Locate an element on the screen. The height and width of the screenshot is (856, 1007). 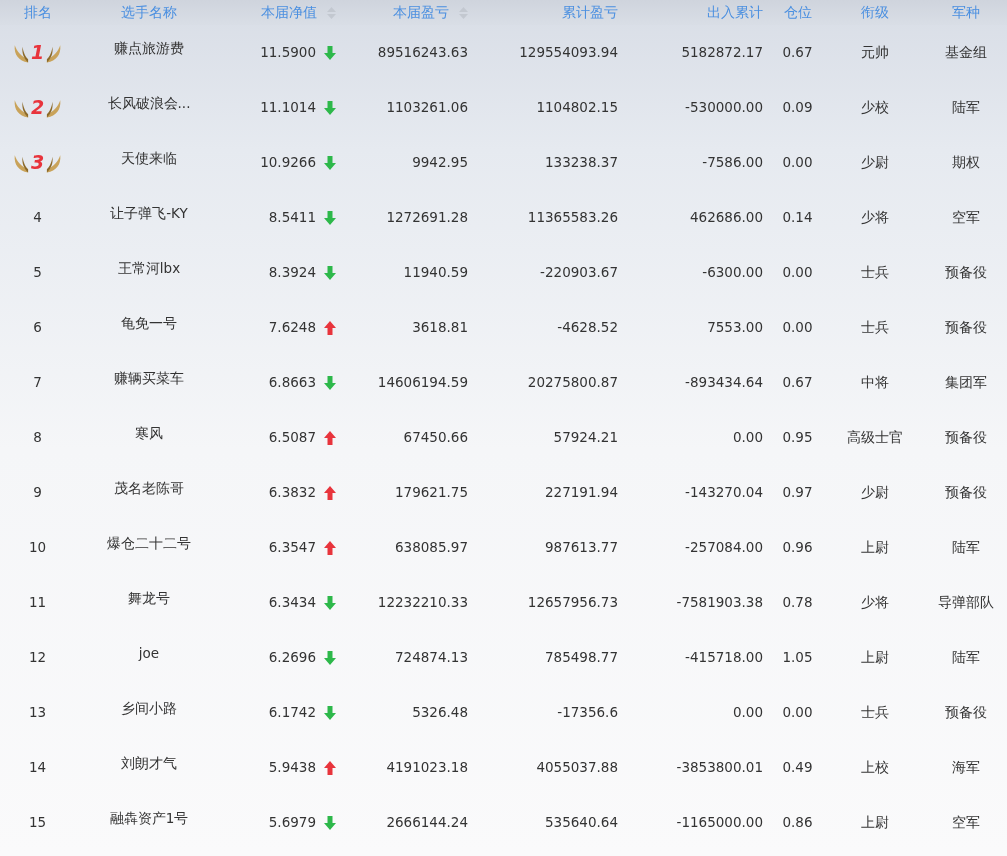
period-profit: 1103261.06 is located at coordinates (427, 108).